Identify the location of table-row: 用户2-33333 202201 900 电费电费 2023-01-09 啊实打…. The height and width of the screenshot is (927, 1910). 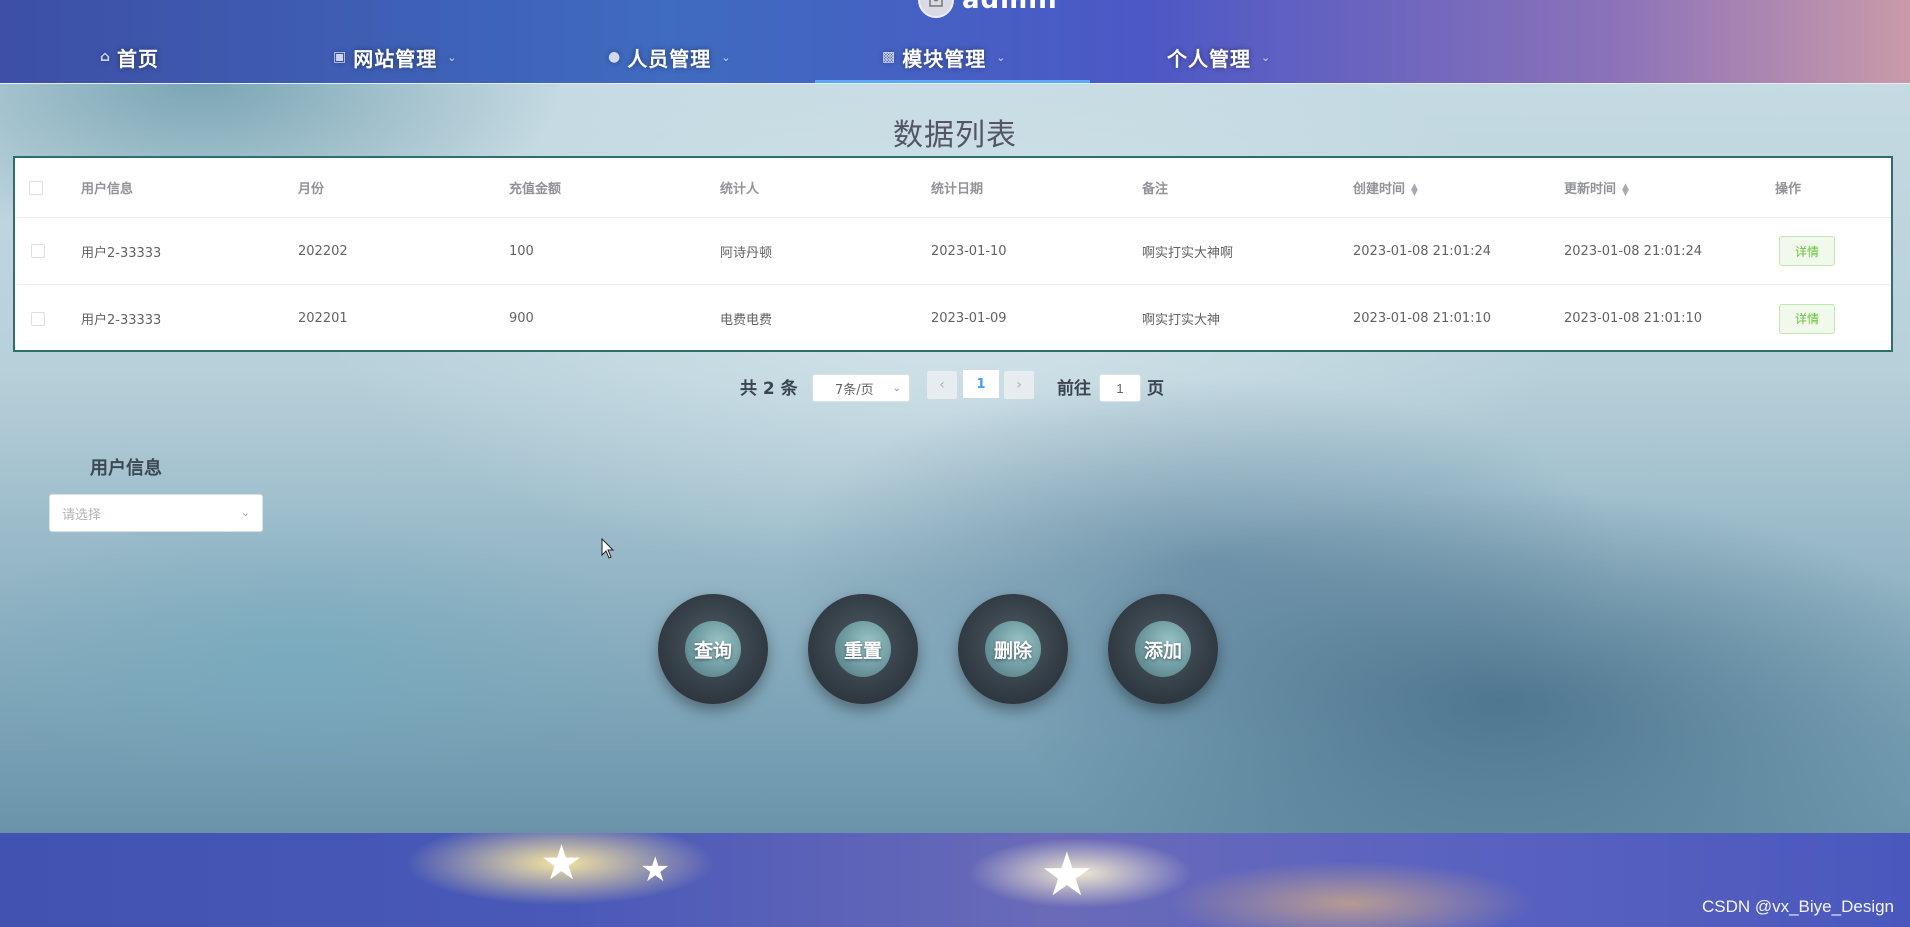
(953, 318).